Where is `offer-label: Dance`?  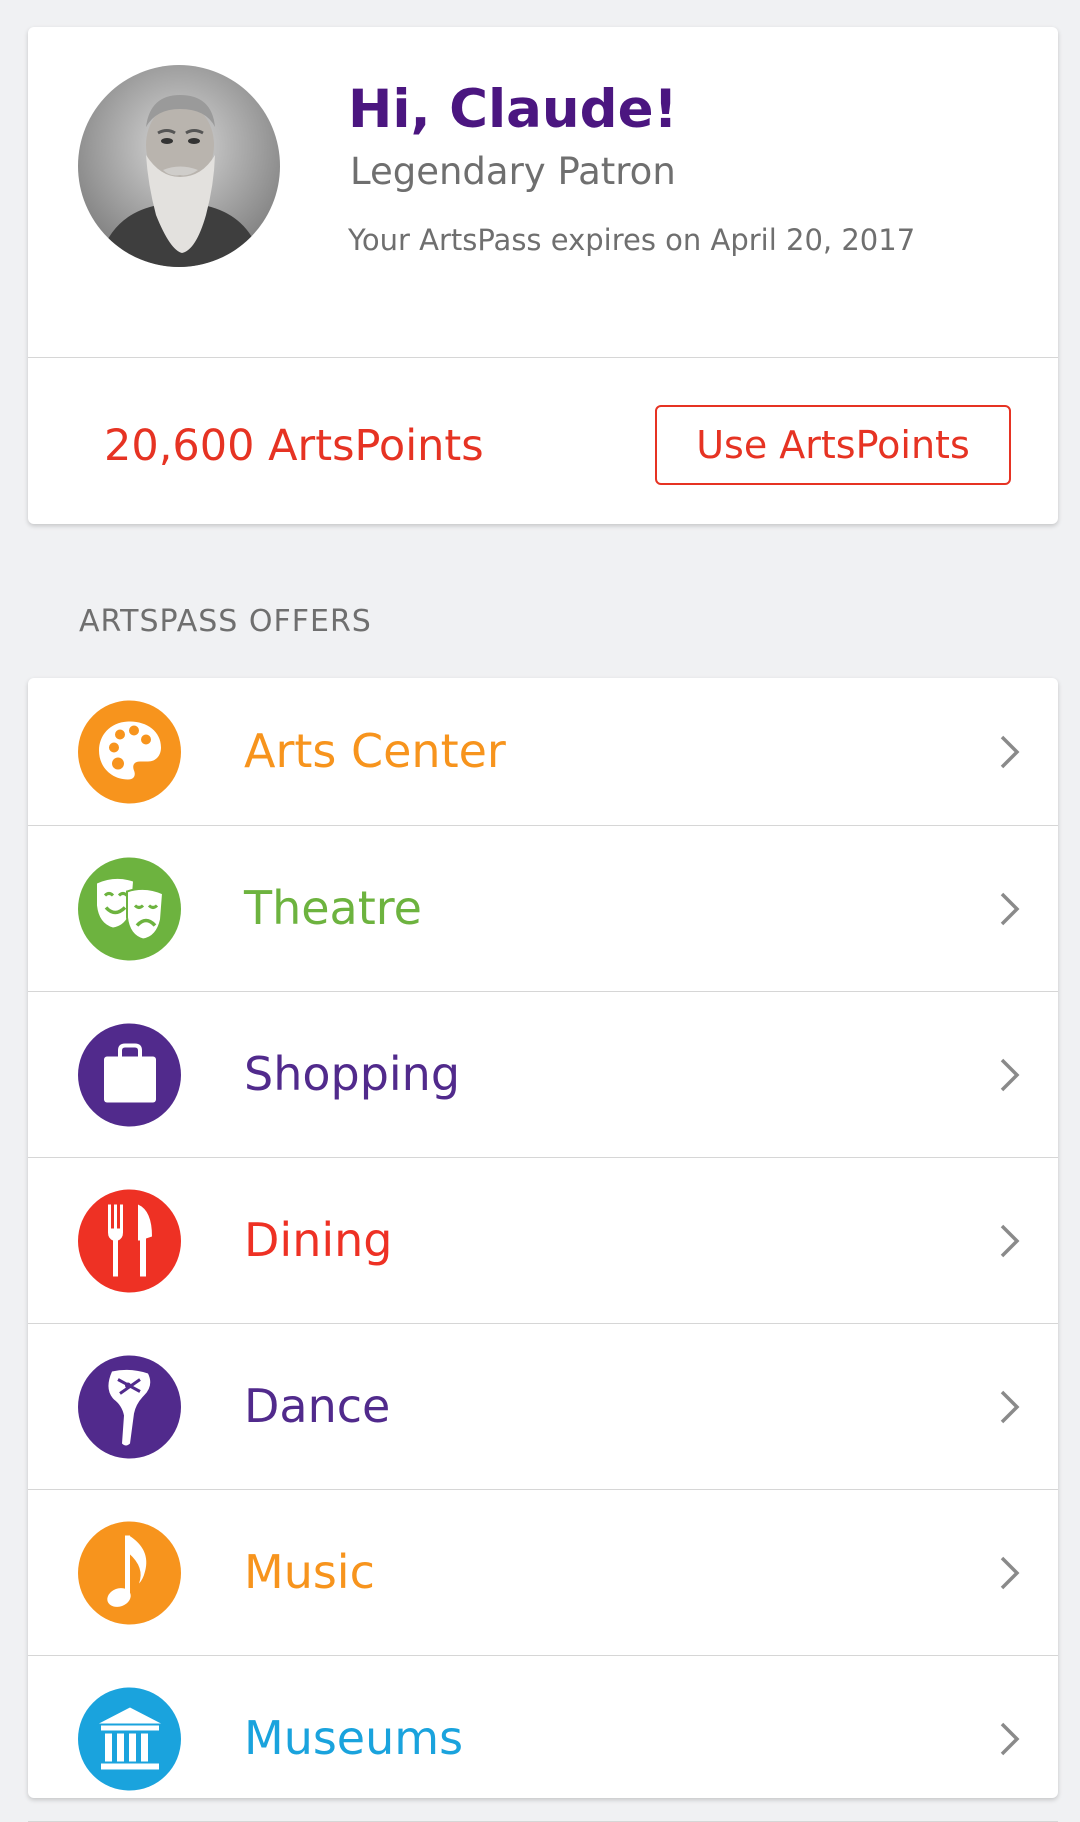 offer-label: Dance is located at coordinates (317, 1405).